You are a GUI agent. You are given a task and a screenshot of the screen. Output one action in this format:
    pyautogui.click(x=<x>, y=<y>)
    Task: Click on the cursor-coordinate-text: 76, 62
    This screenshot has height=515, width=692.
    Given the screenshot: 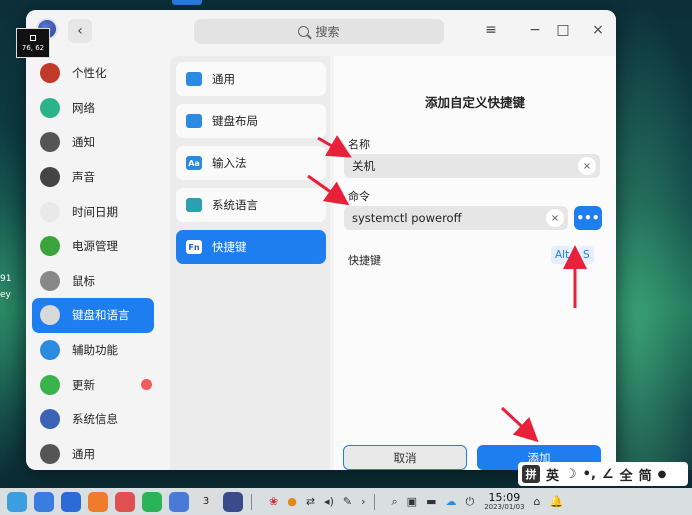 What is the action you would take?
    pyautogui.click(x=33, y=47)
    